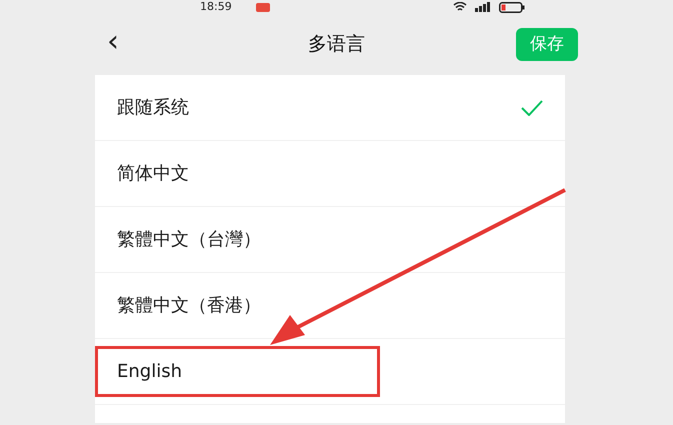 The height and width of the screenshot is (425, 673). Describe the element at coordinates (149, 372) in the screenshot. I see `language-label: English` at that location.